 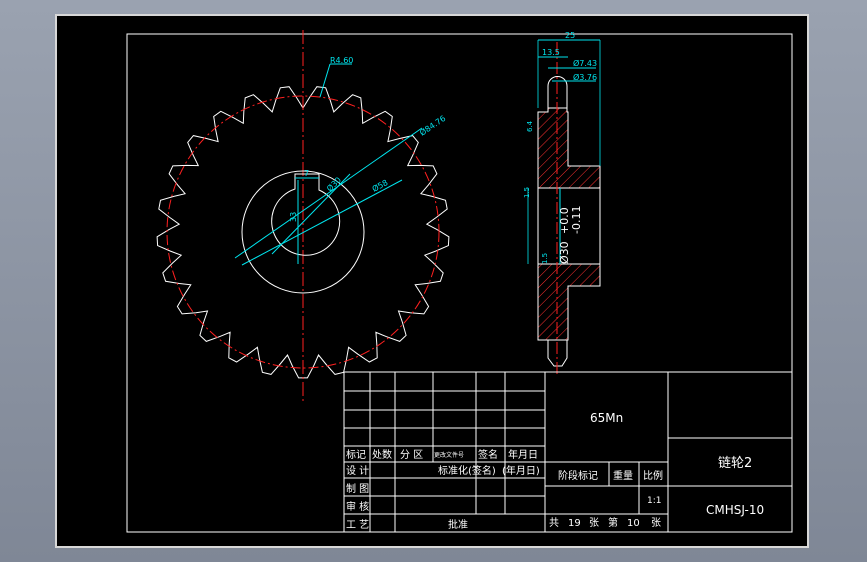 What do you see at coordinates (554, 523) in the screenshot?
I see `sheets-total-label: 共` at bounding box center [554, 523].